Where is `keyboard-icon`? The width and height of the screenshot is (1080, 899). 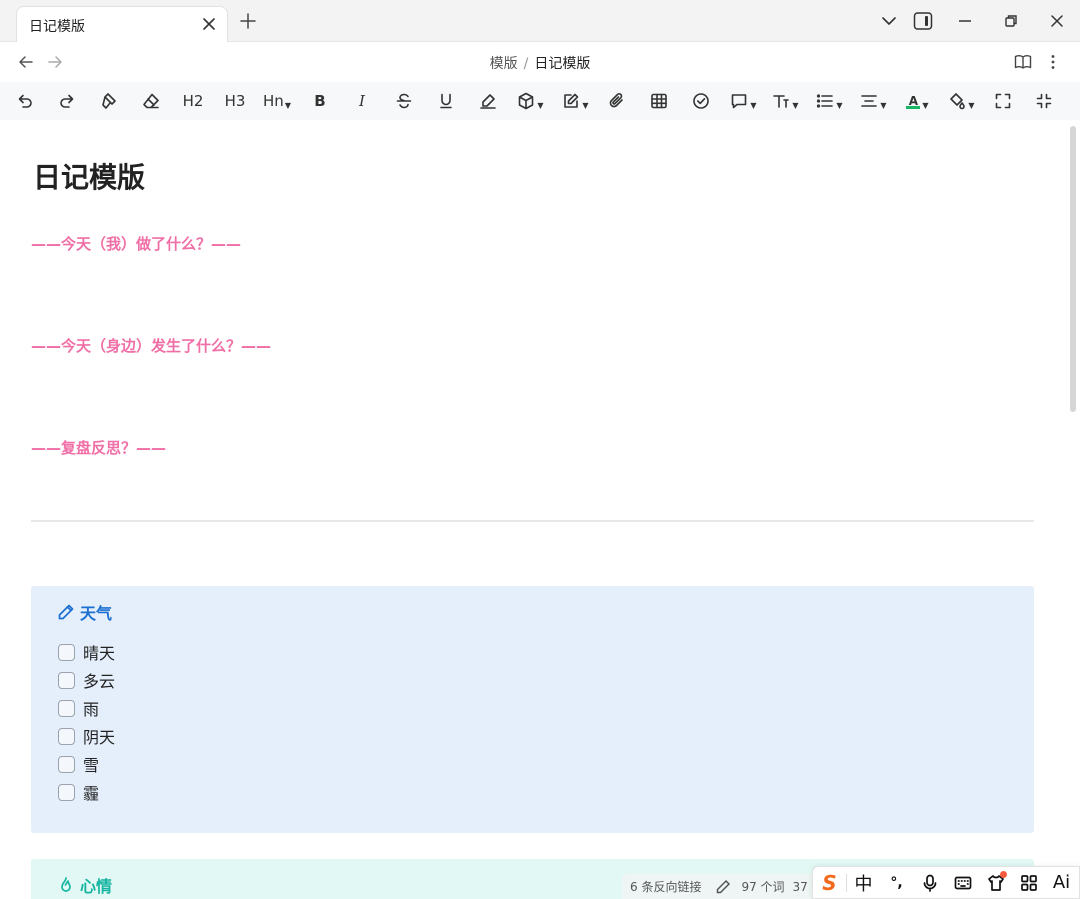
keyboard-icon is located at coordinates (962, 882).